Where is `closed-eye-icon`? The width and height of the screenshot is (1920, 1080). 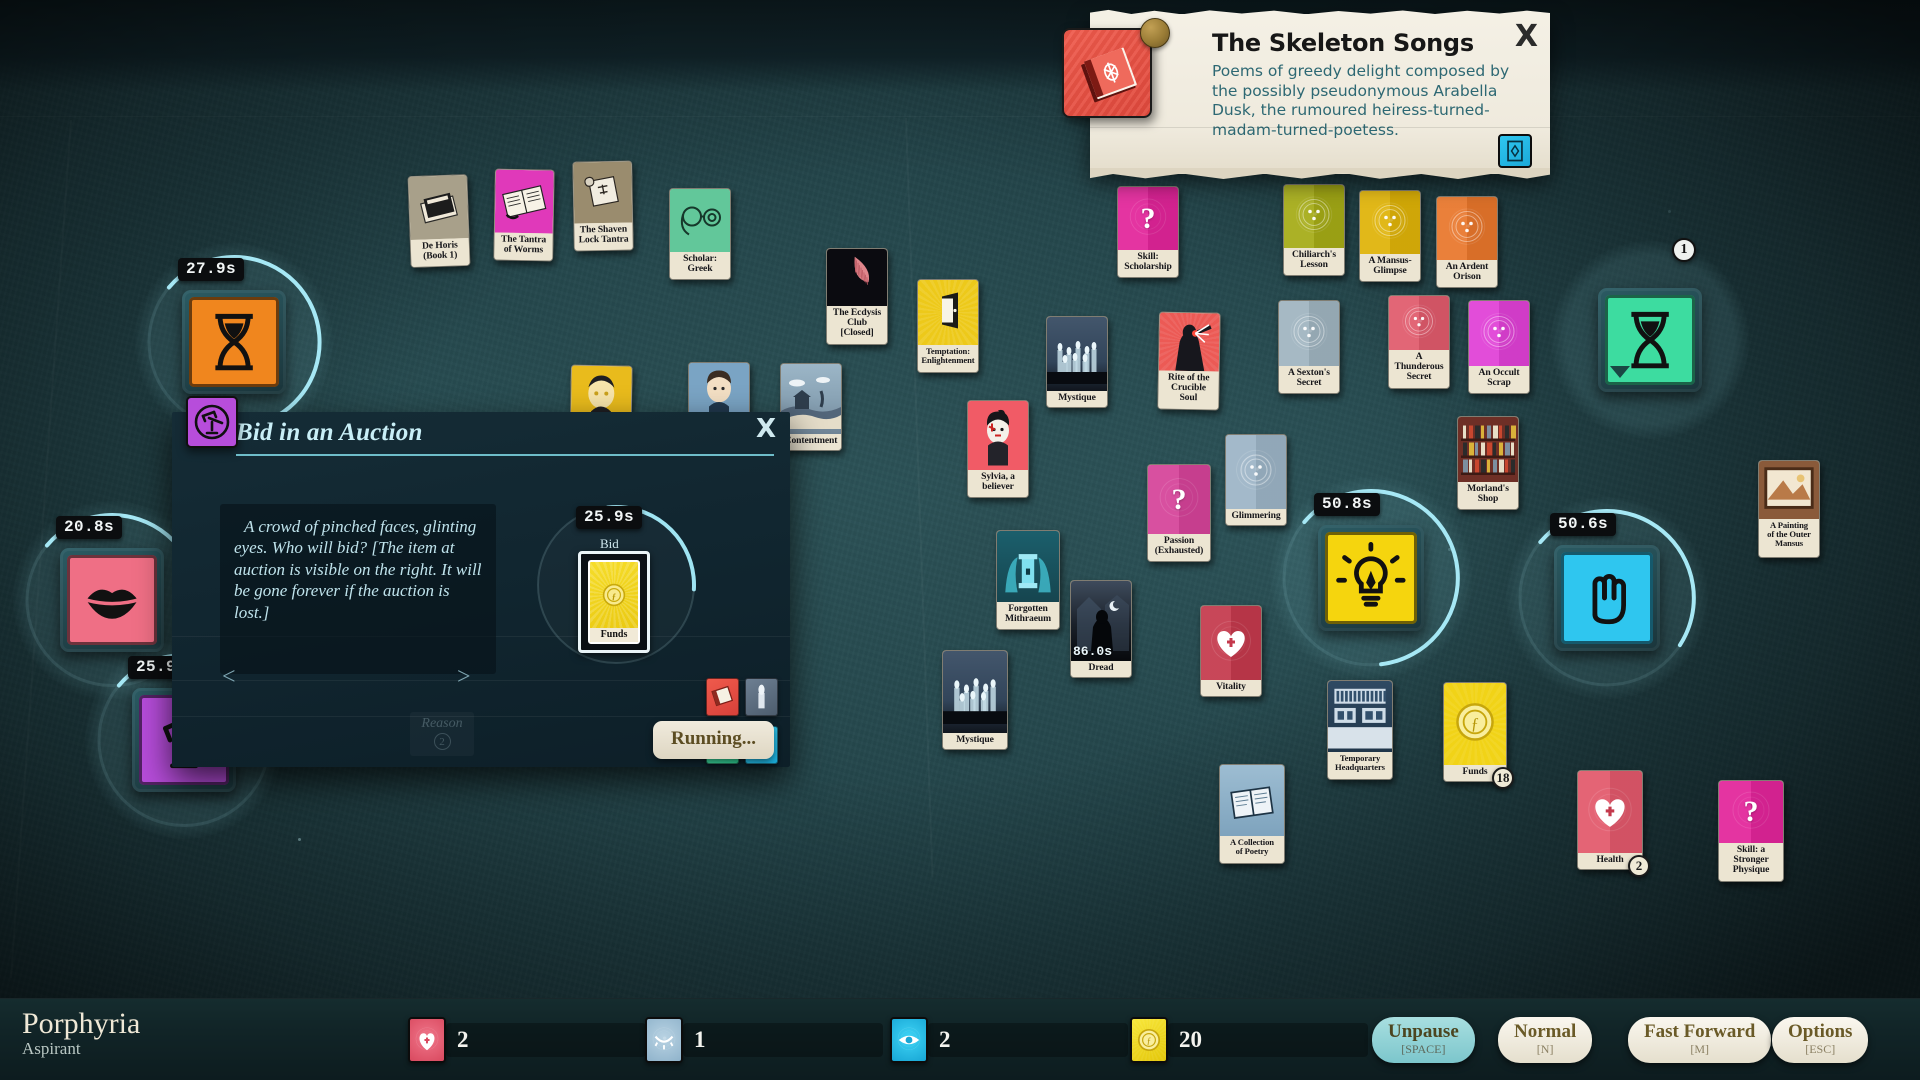 closed-eye-icon is located at coordinates (664, 1040).